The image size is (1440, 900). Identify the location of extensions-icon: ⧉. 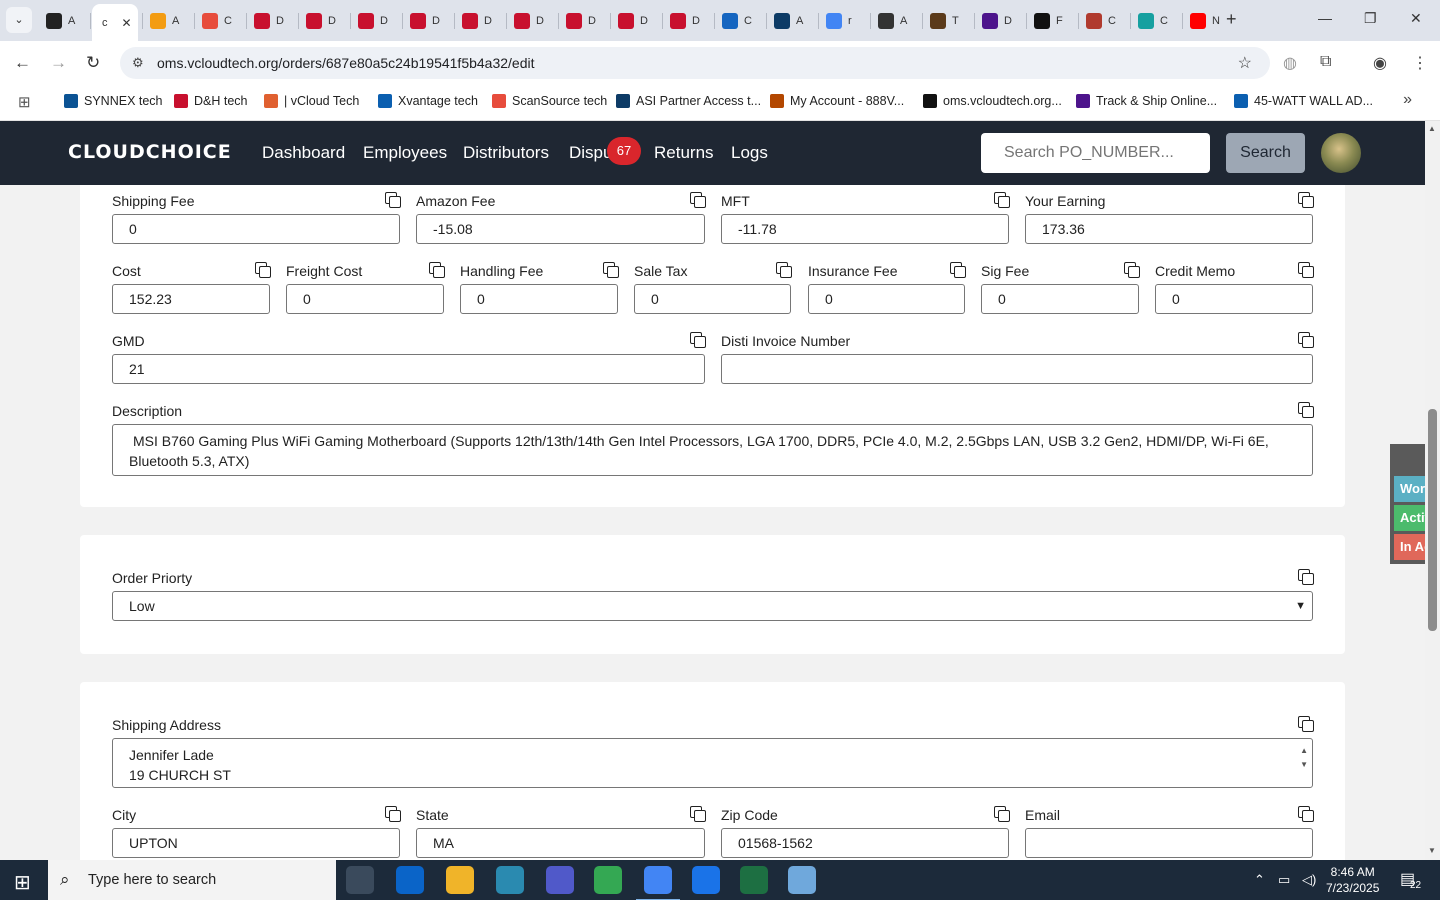
(1325, 62).